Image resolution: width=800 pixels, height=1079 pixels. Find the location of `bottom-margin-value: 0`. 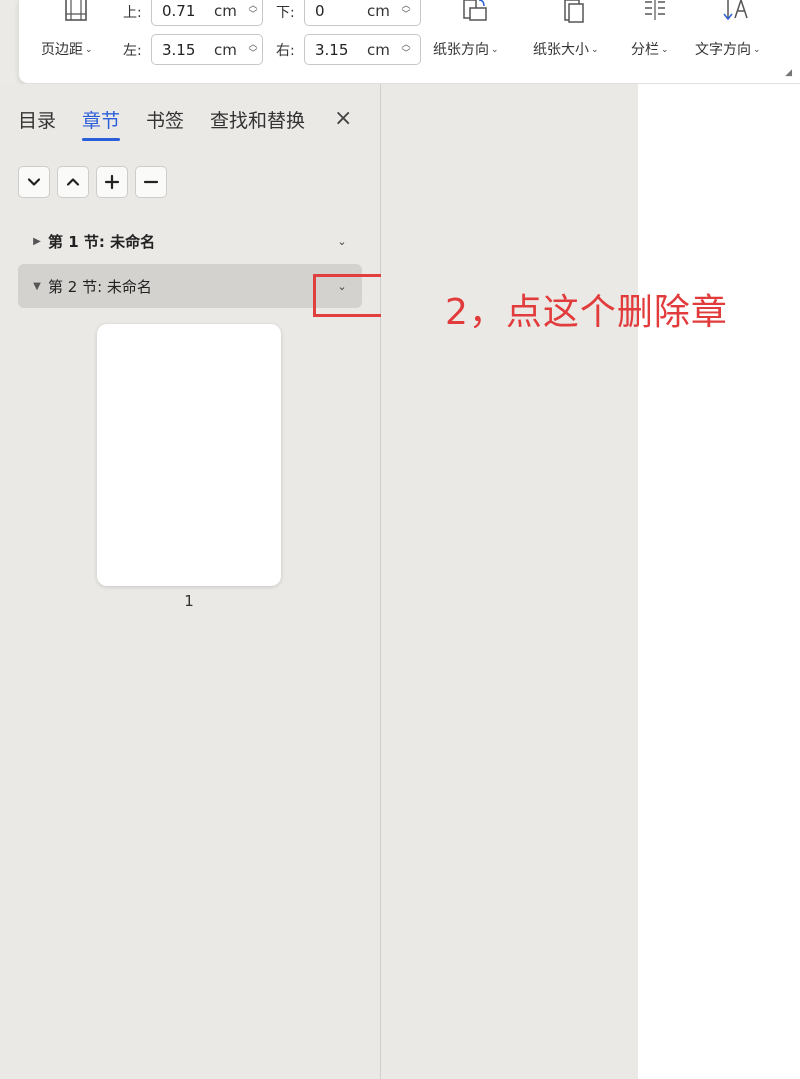

bottom-margin-value: 0 is located at coordinates (320, 10).